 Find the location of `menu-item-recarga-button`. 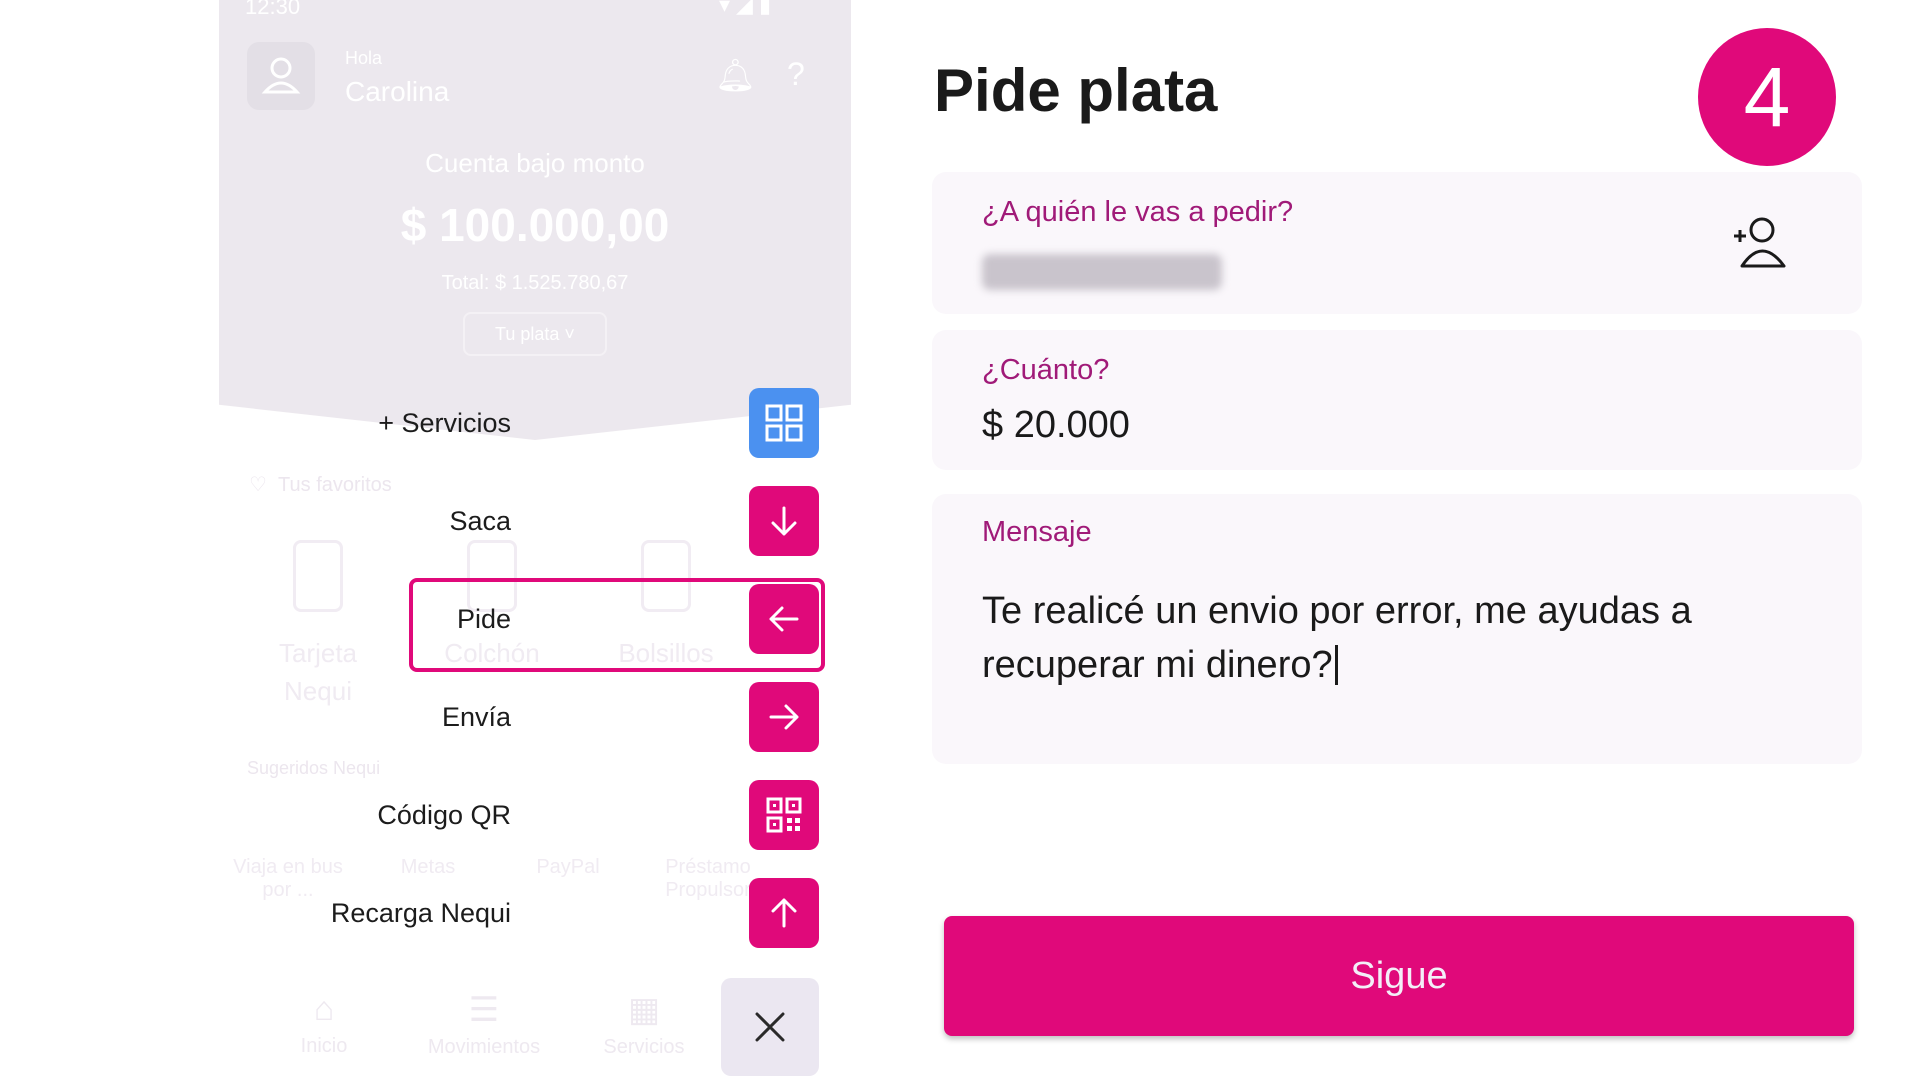

menu-item-recarga-button is located at coordinates (784, 913).